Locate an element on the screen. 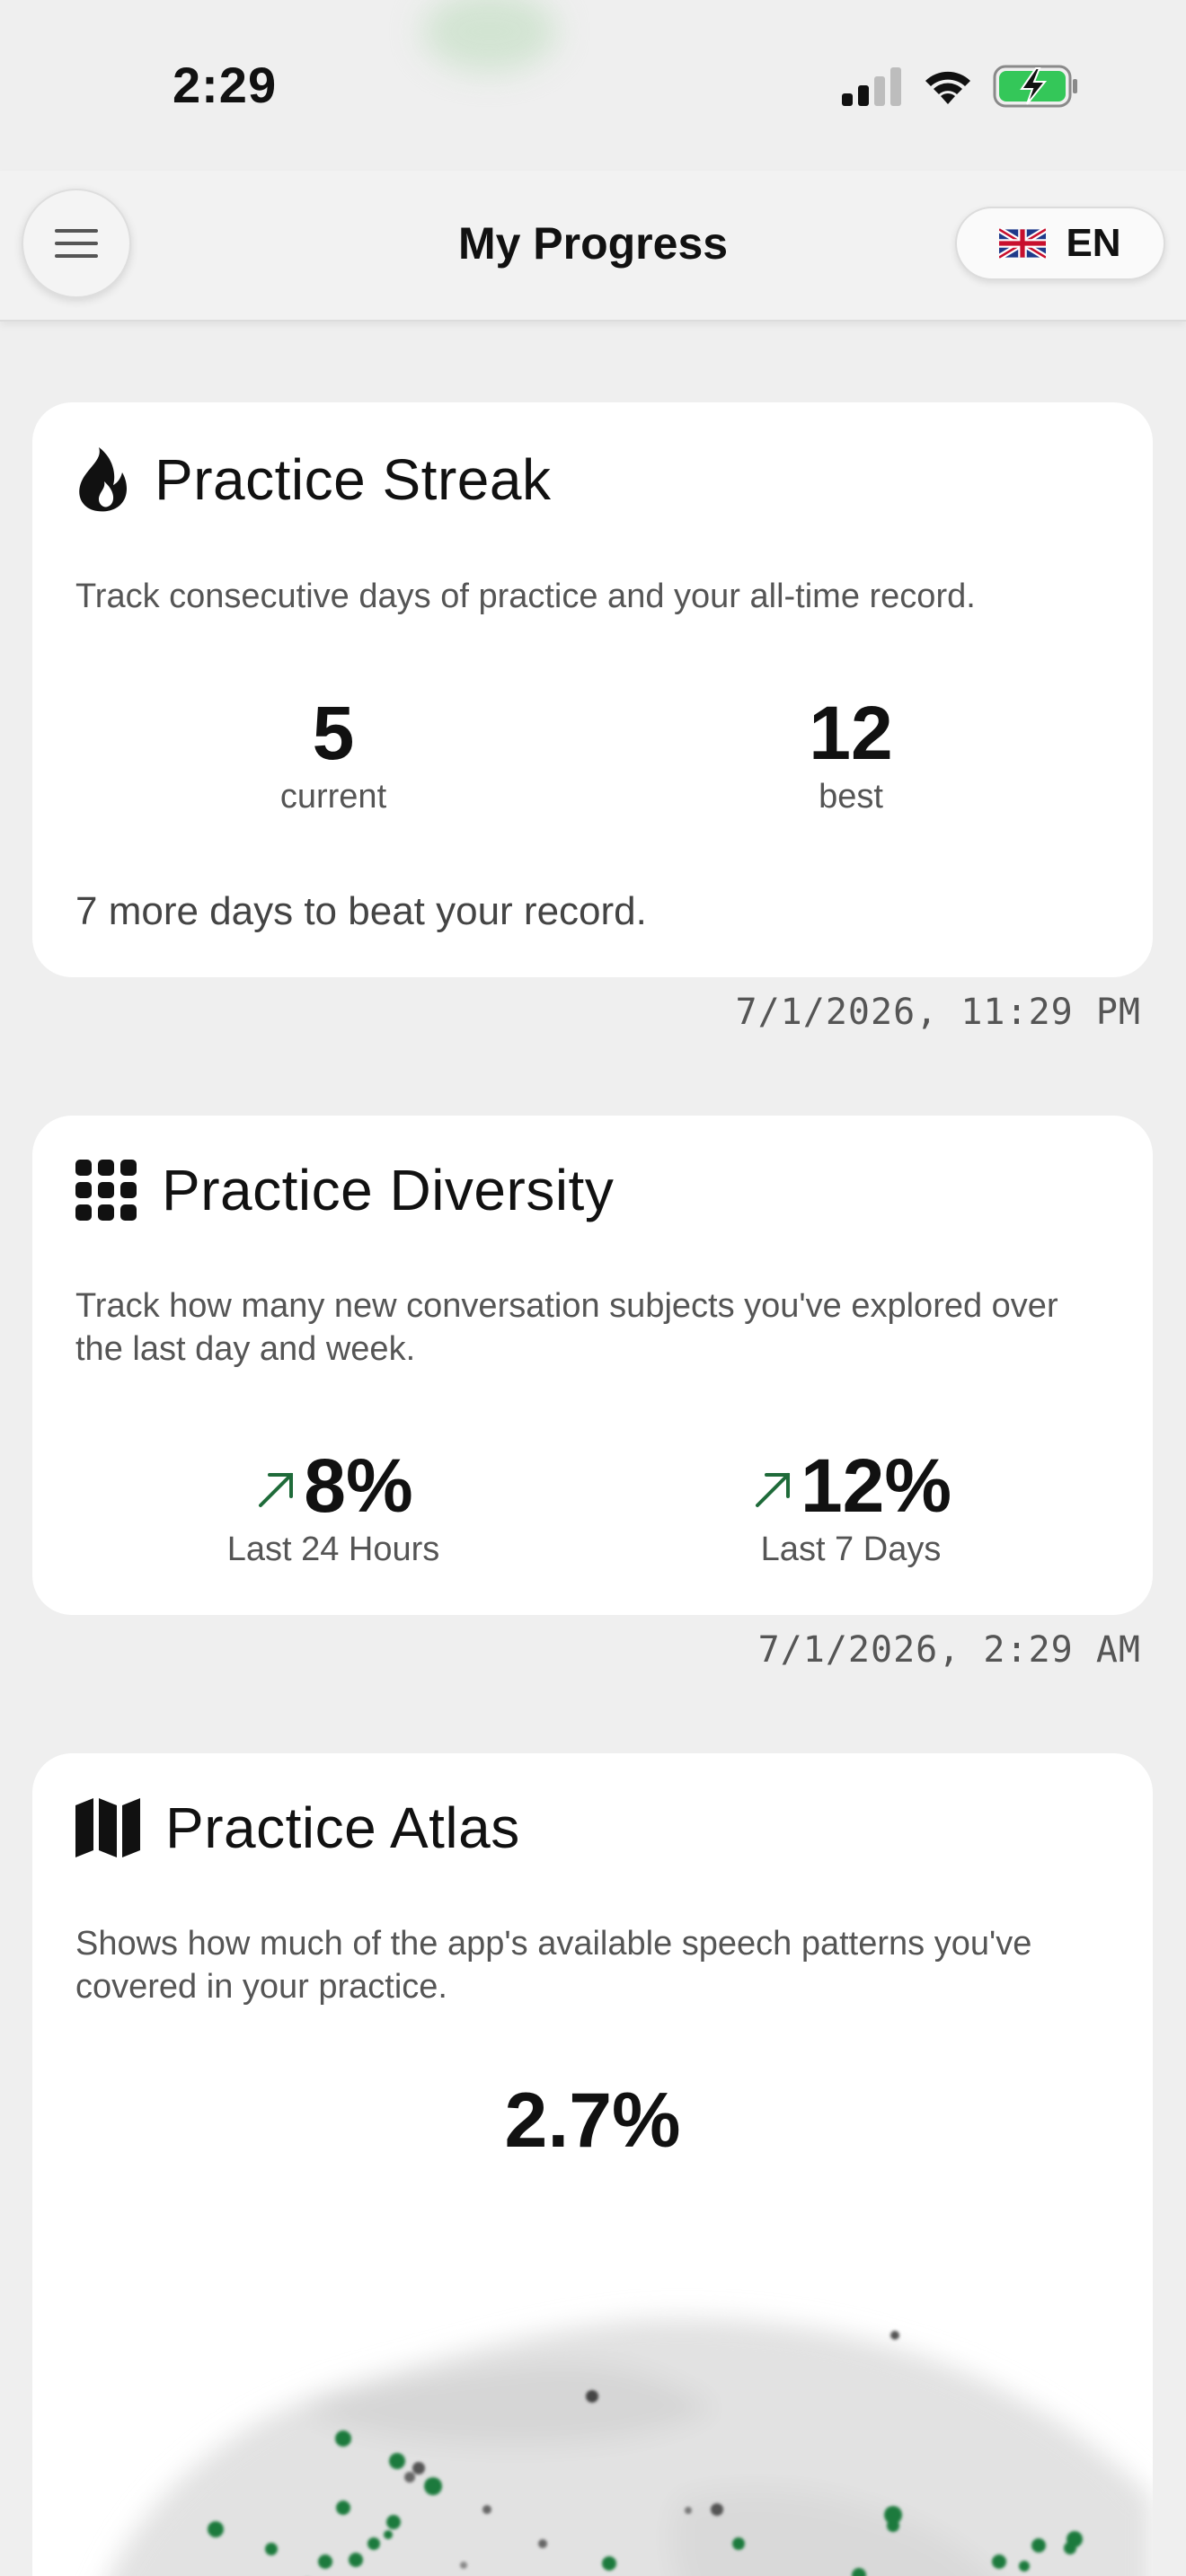  current-streak-stat: 5 current is located at coordinates (333, 753).